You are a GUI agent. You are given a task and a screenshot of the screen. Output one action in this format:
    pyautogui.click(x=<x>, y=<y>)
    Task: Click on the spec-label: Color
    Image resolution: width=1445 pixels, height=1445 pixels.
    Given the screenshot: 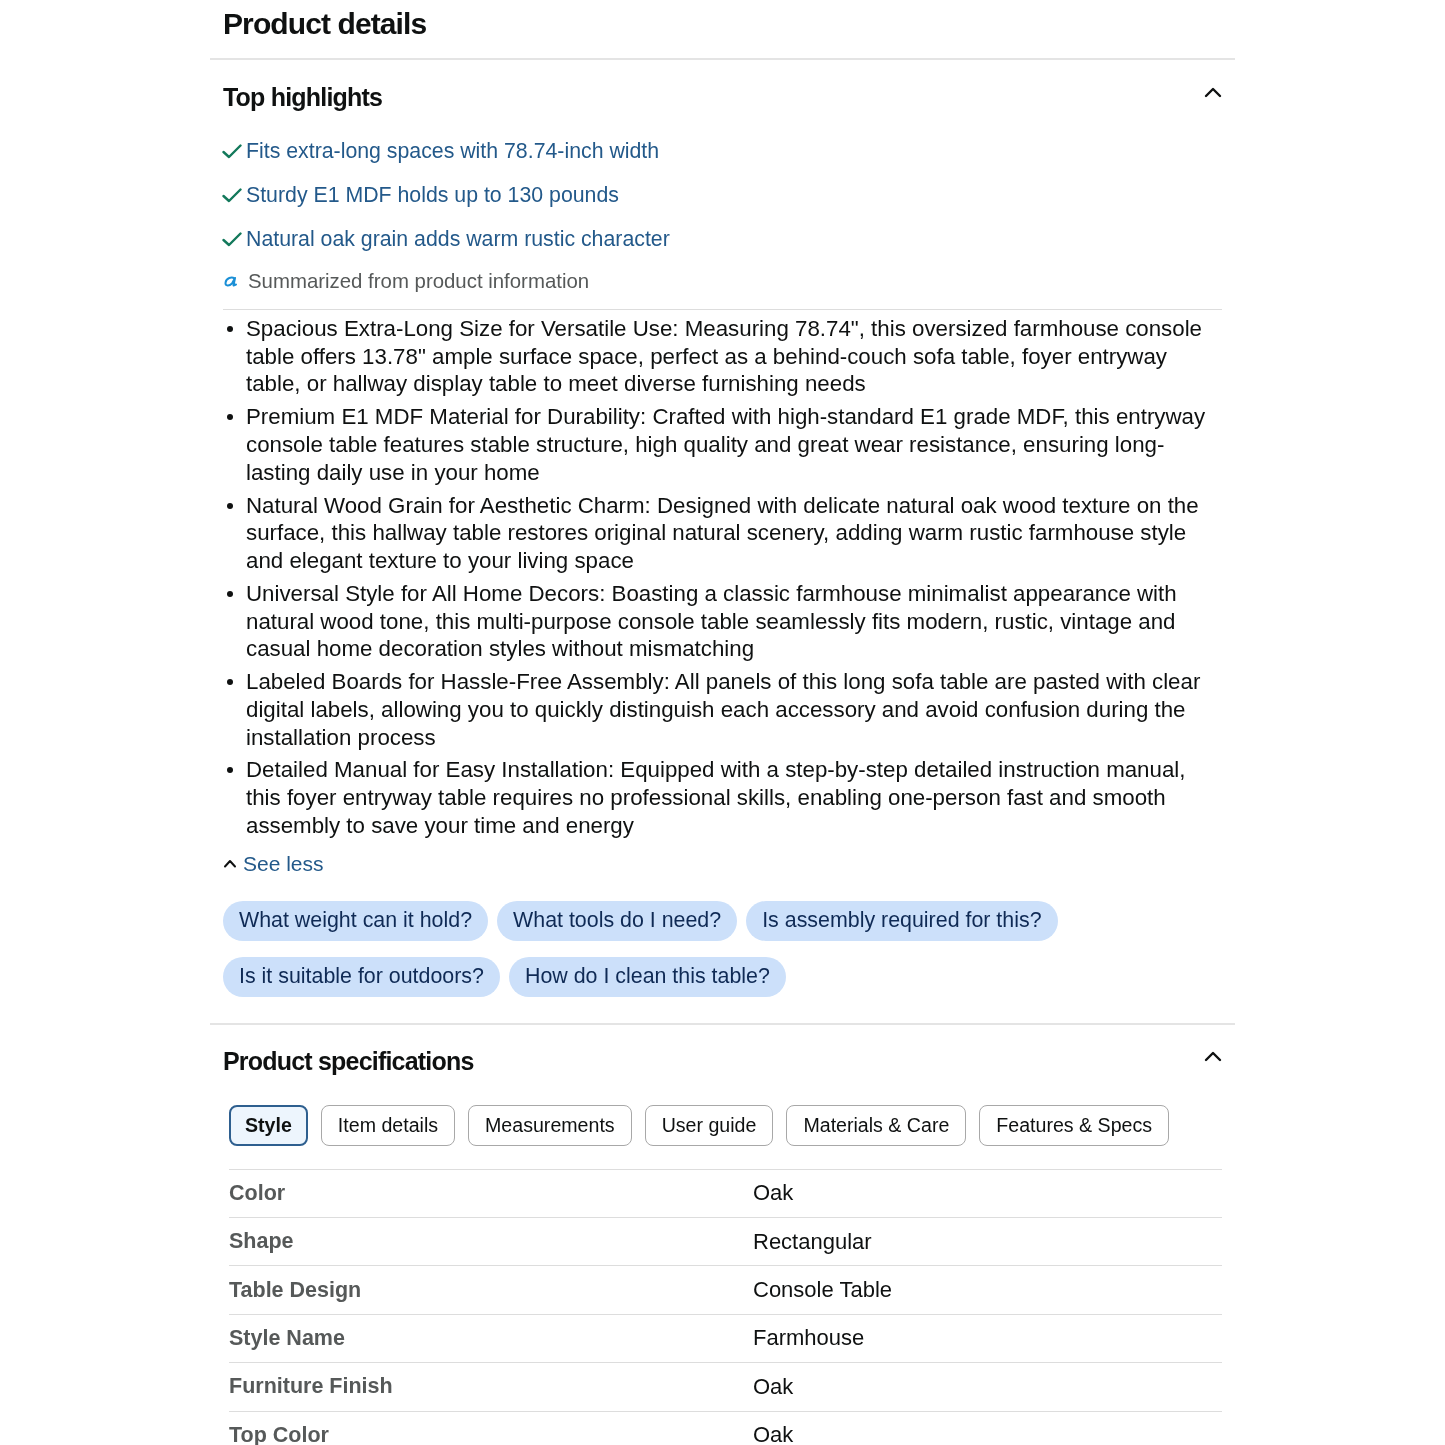 What is the action you would take?
    pyautogui.click(x=258, y=1193)
    